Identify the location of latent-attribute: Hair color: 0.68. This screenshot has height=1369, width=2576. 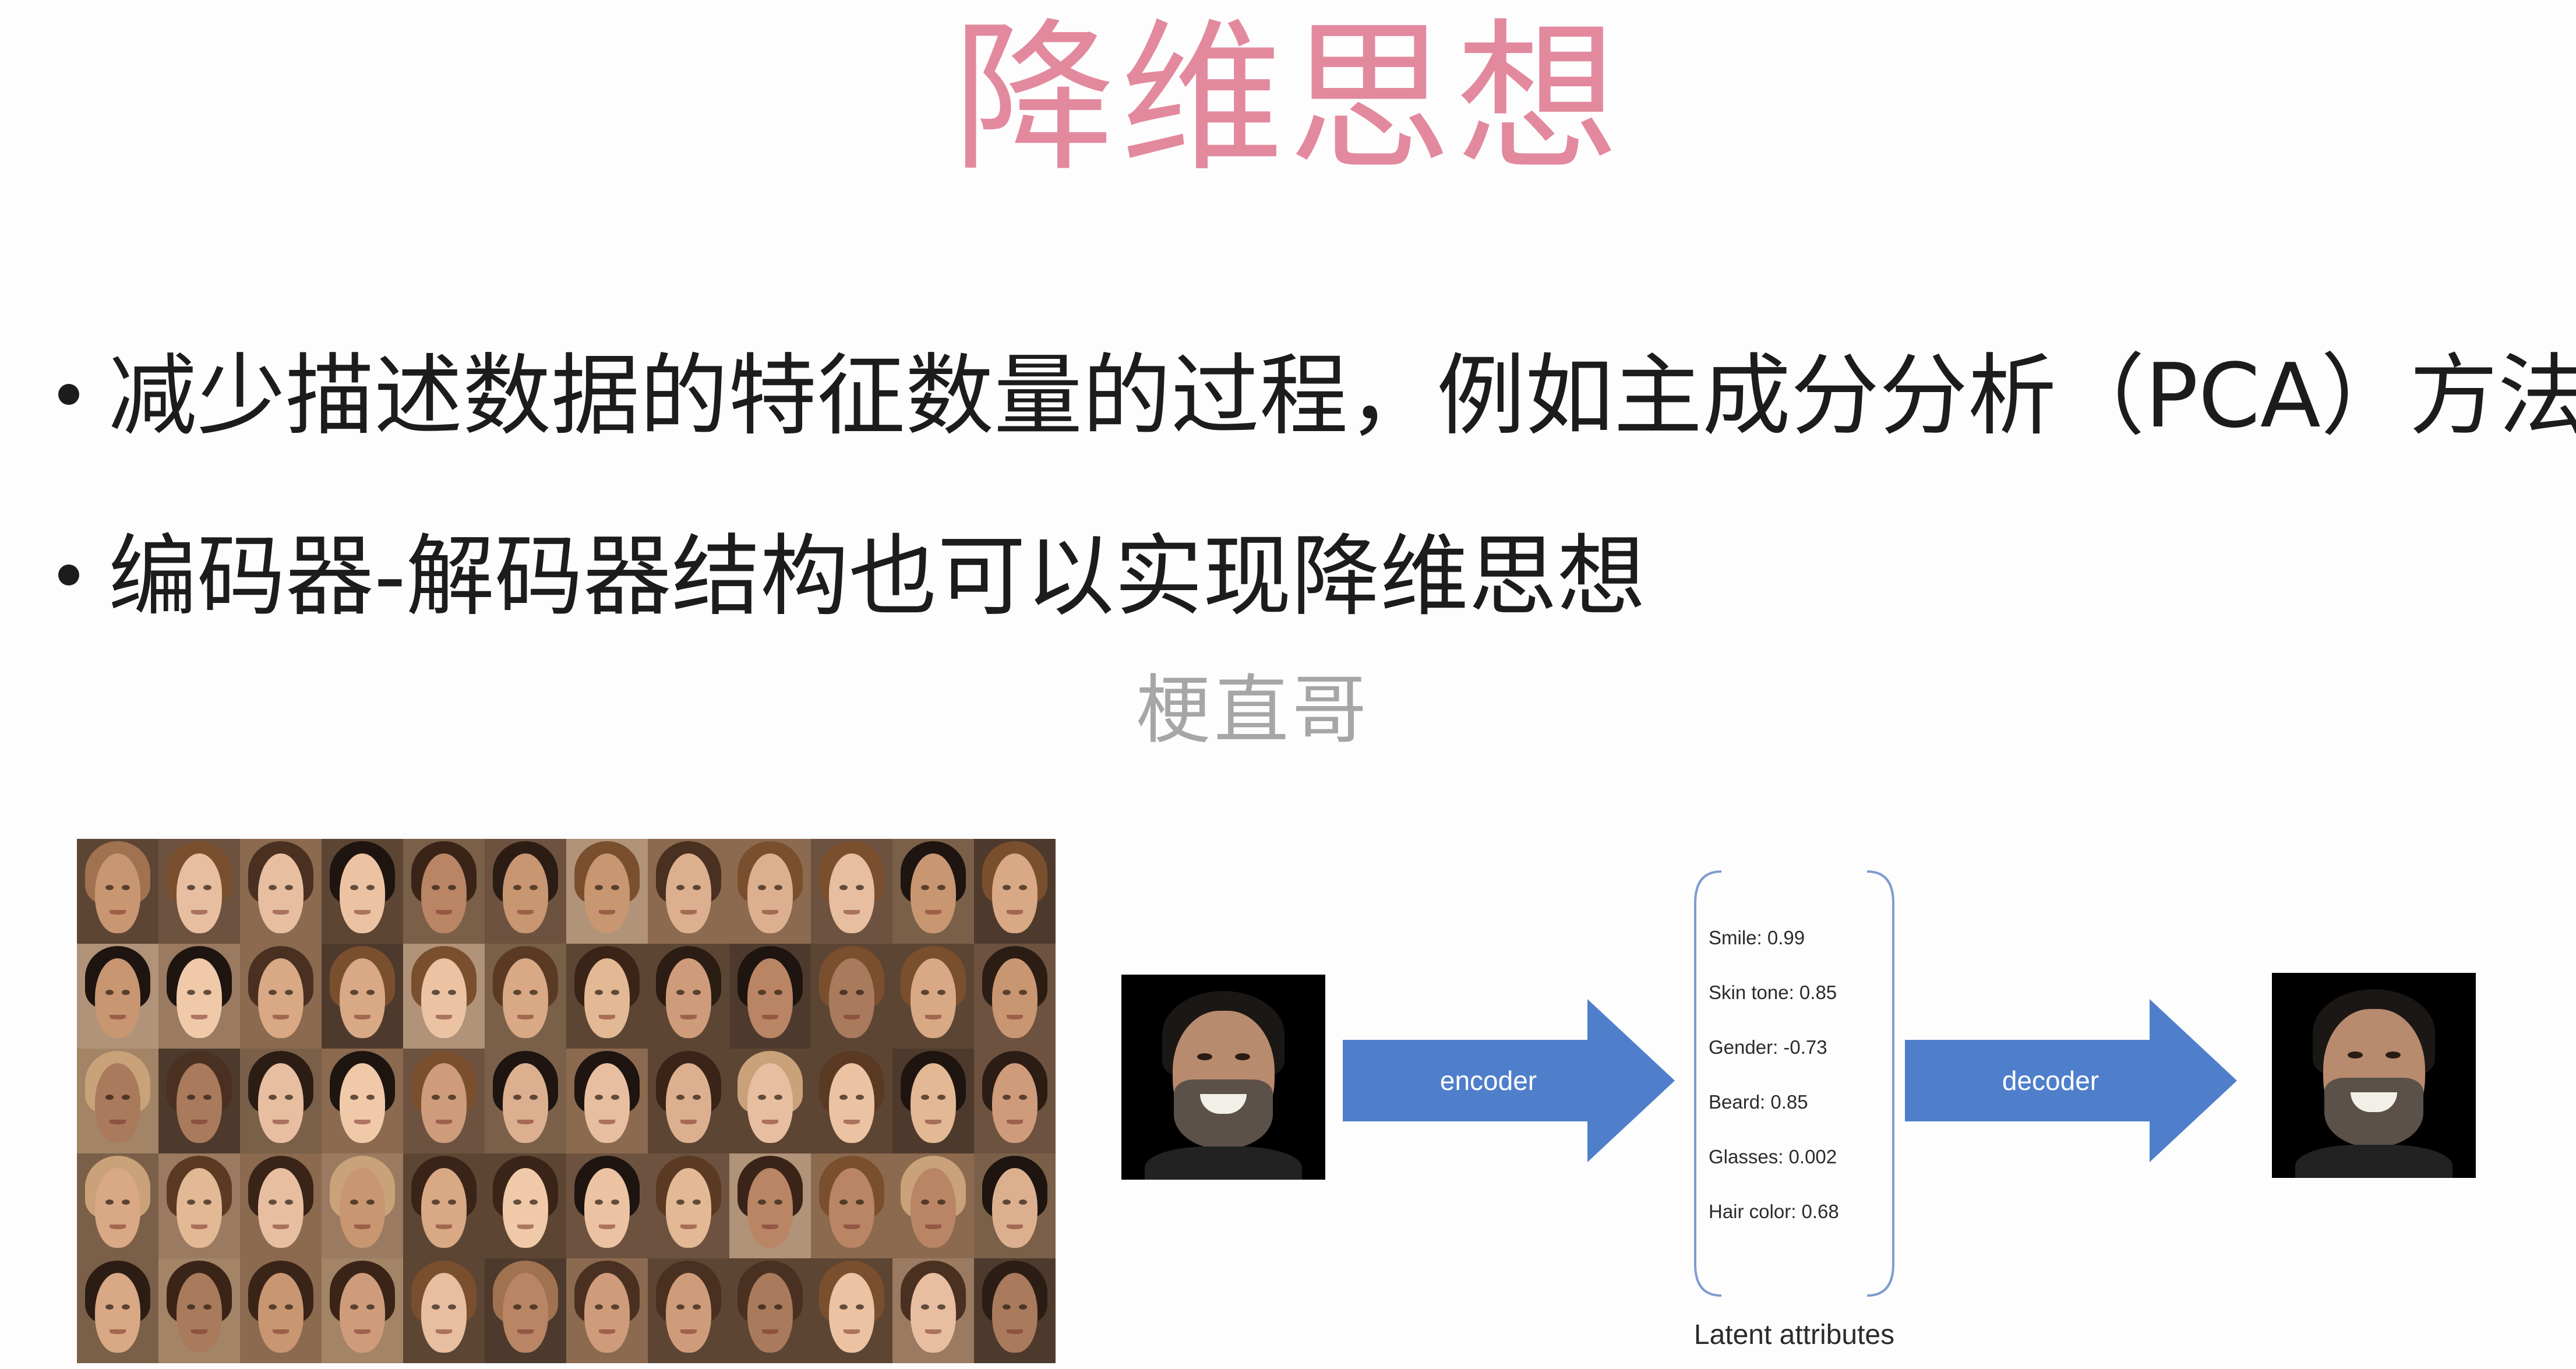
(1774, 1212).